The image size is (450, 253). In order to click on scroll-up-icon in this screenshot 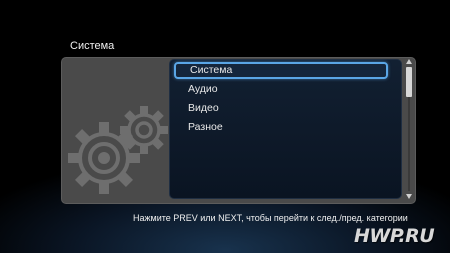, I will do `click(409, 61)`.